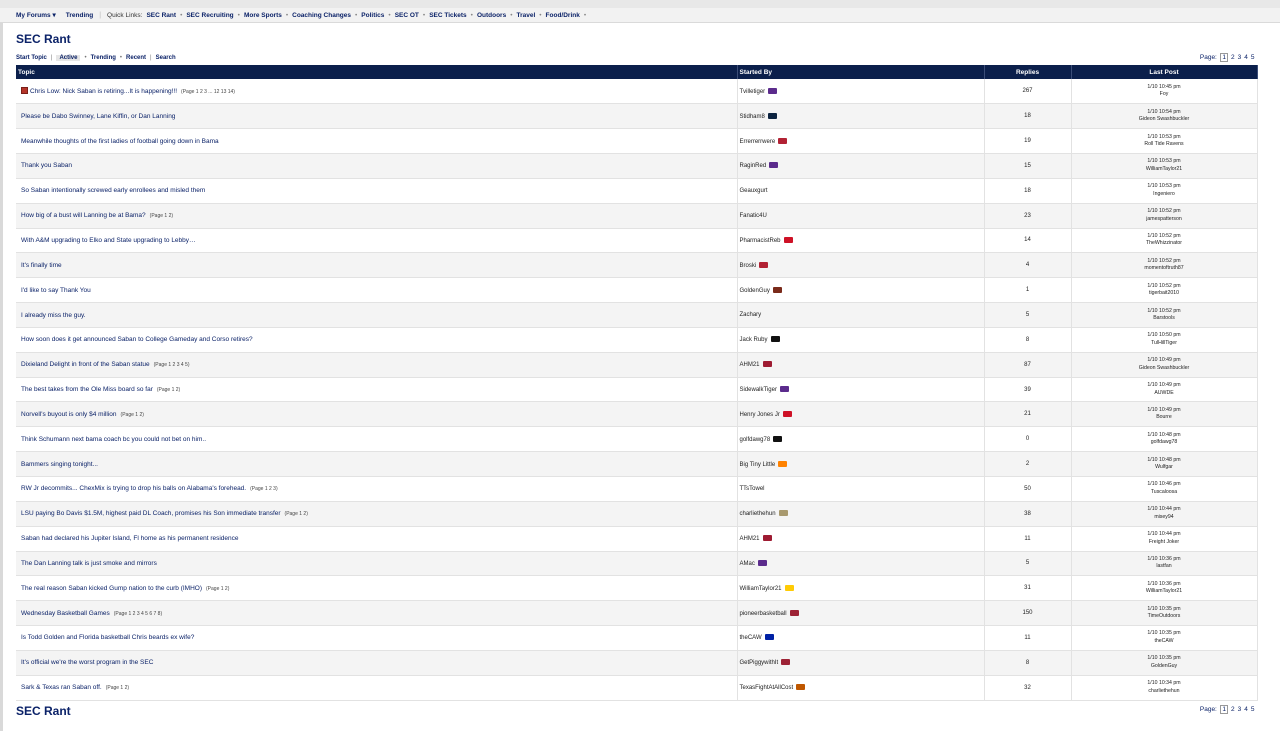 The height and width of the screenshot is (731, 1280). Describe the element at coordinates (1164, 667) in the screenshot. I see `last-post-user: GoldenGuy` at that location.